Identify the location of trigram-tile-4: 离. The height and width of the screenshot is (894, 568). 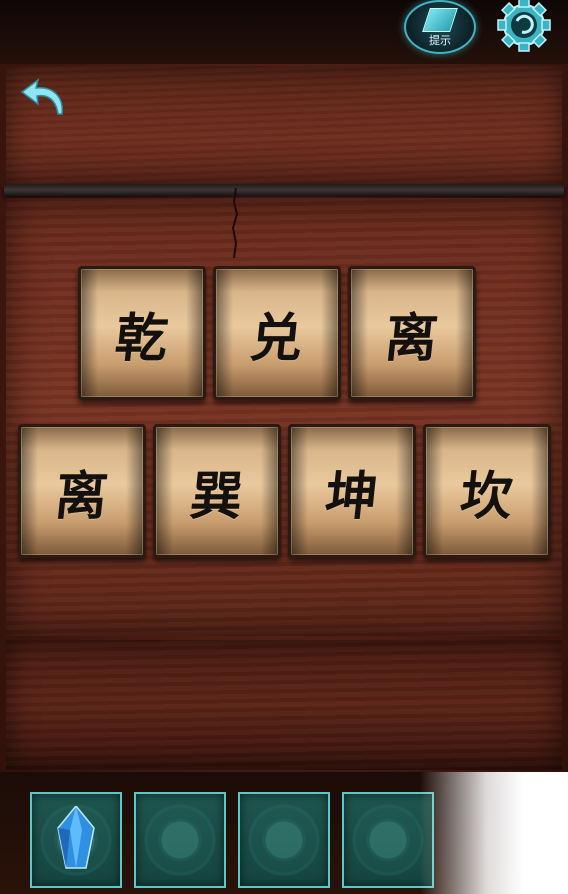
(82, 491).